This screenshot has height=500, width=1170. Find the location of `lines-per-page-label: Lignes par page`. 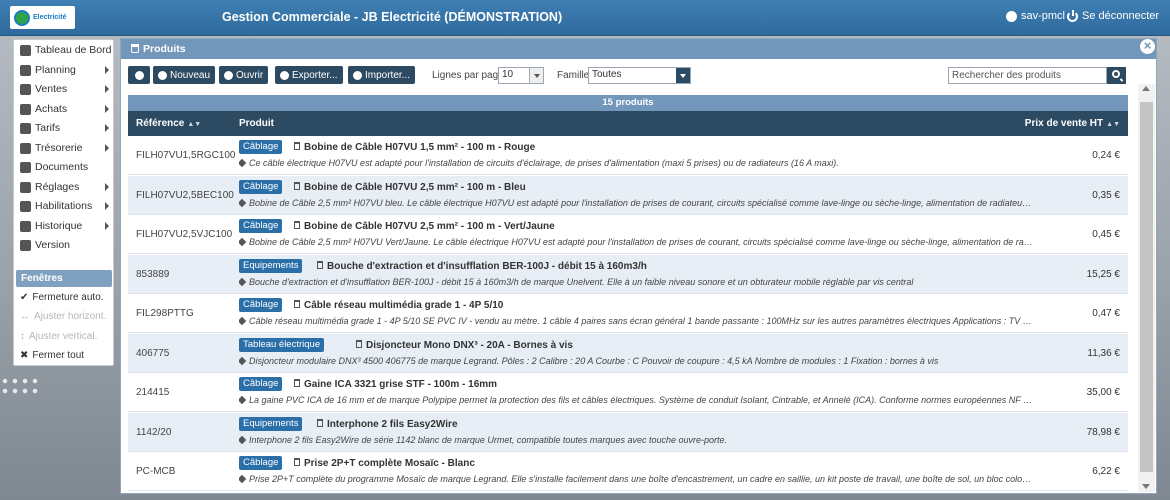

lines-per-page-label: Lignes par page is located at coordinates (468, 75).